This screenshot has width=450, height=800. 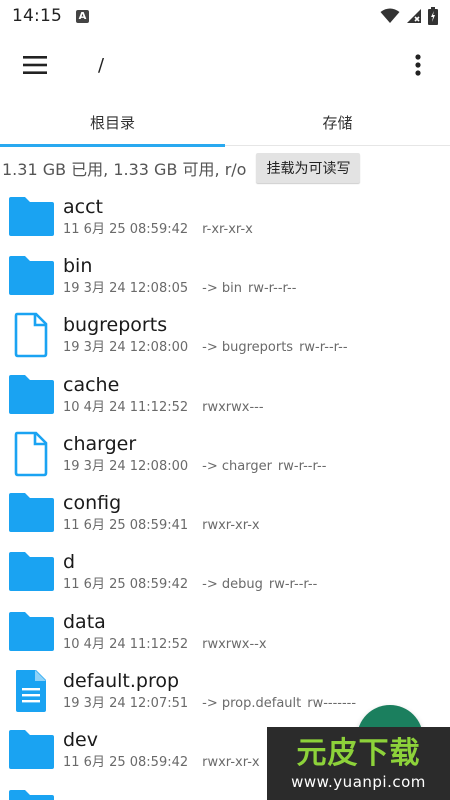 What do you see at coordinates (158, 217) in the screenshot?
I see `file-text: acct 11 6月 25 08:59:42 r-xr-xr-x` at bounding box center [158, 217].